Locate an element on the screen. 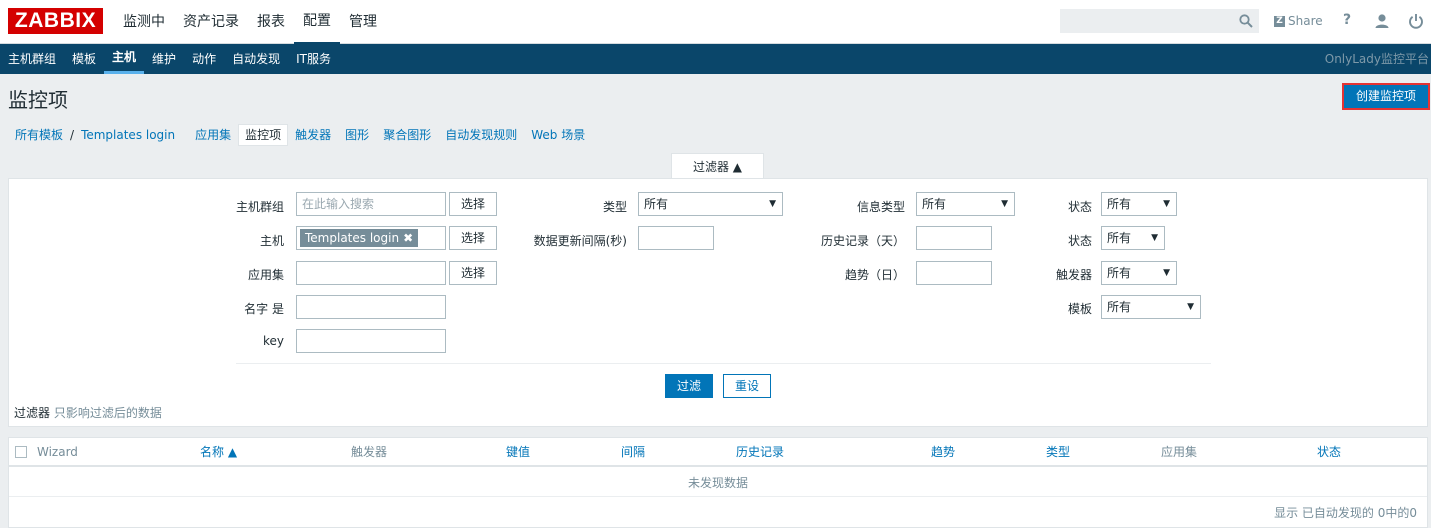  tab-applications: 应用集 is located at coordinates (213, 135).